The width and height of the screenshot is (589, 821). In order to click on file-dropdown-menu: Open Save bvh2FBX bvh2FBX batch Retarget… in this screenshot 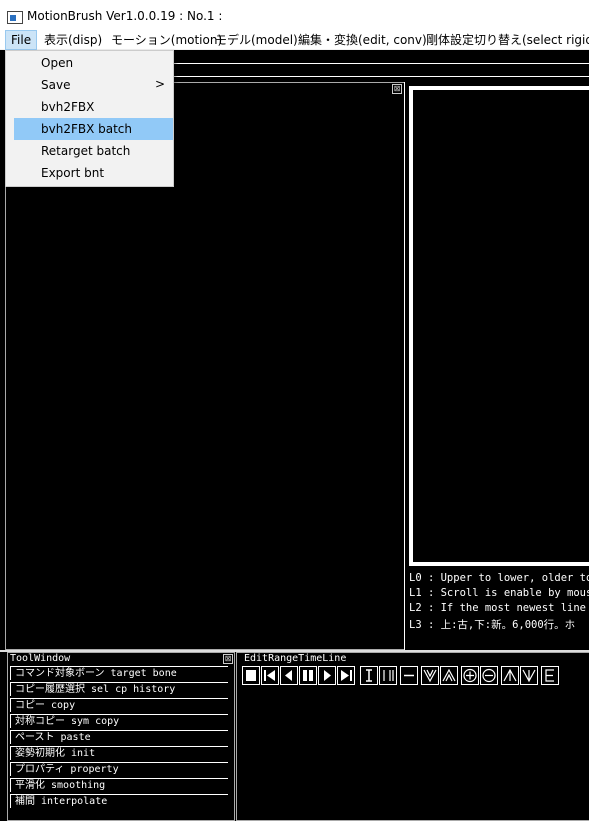, I will do `click(89, 118)`.